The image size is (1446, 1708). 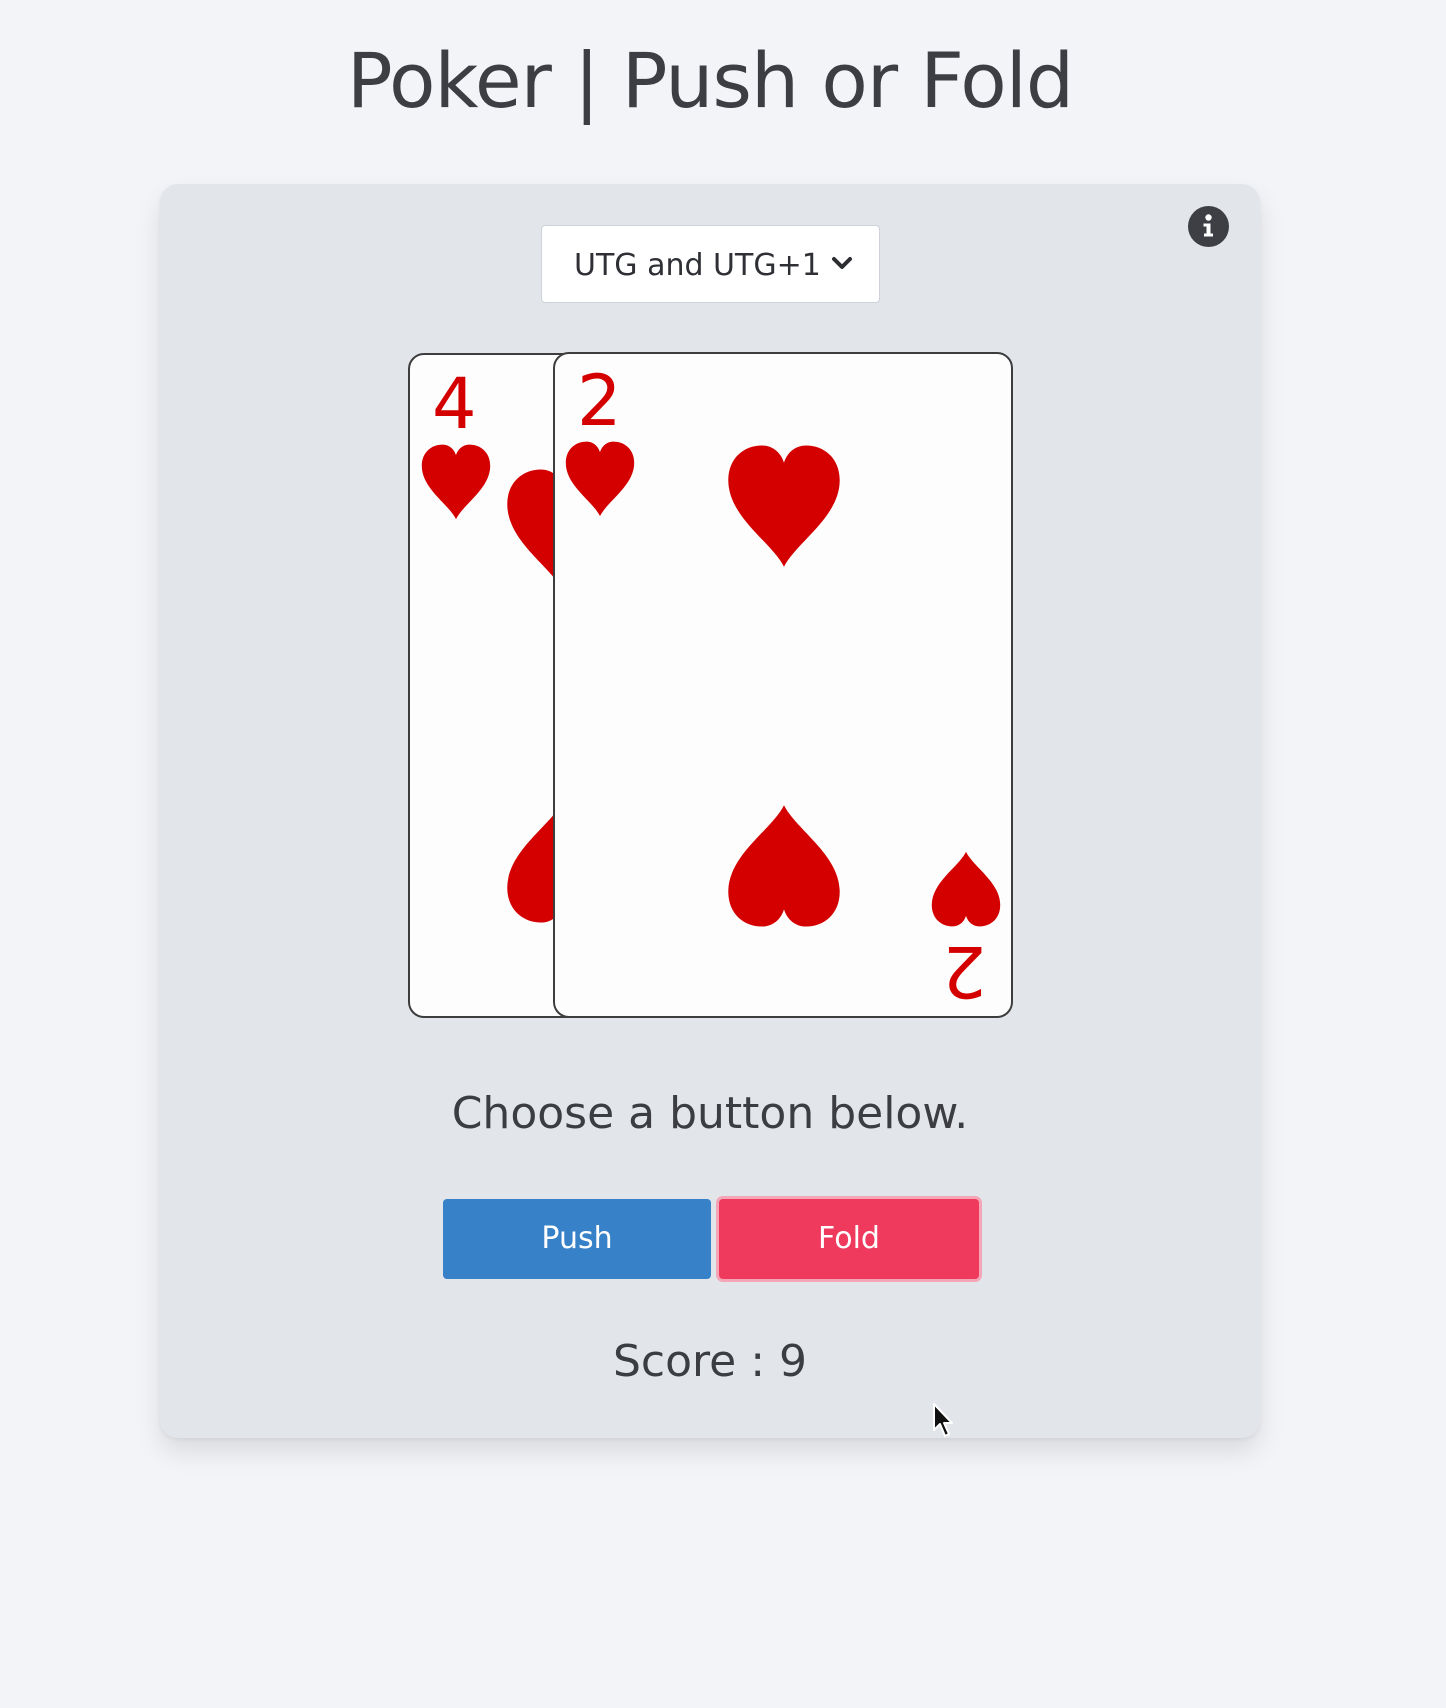 What do you see at coordinates (943, 1420) in the screenshot?
I see `mouse-cursor-icon` at bounding box center [943, 1420].